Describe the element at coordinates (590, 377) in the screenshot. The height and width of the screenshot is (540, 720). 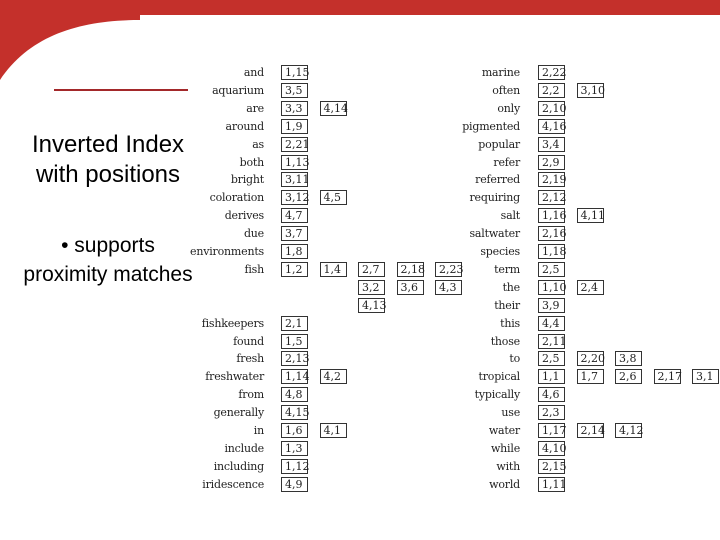
I see `posting-box: 1,7` at that location.